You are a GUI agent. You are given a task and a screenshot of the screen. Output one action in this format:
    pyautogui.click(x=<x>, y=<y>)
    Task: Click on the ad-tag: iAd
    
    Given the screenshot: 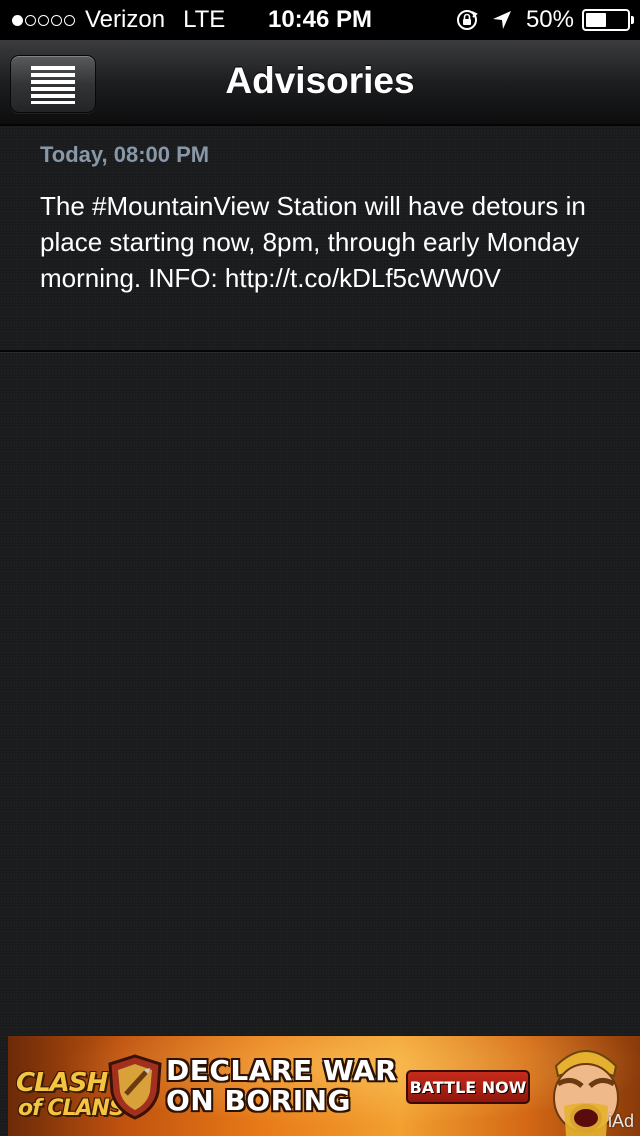 What is the action you would take?
    pyautogui.click(x=620, y=1121)
    